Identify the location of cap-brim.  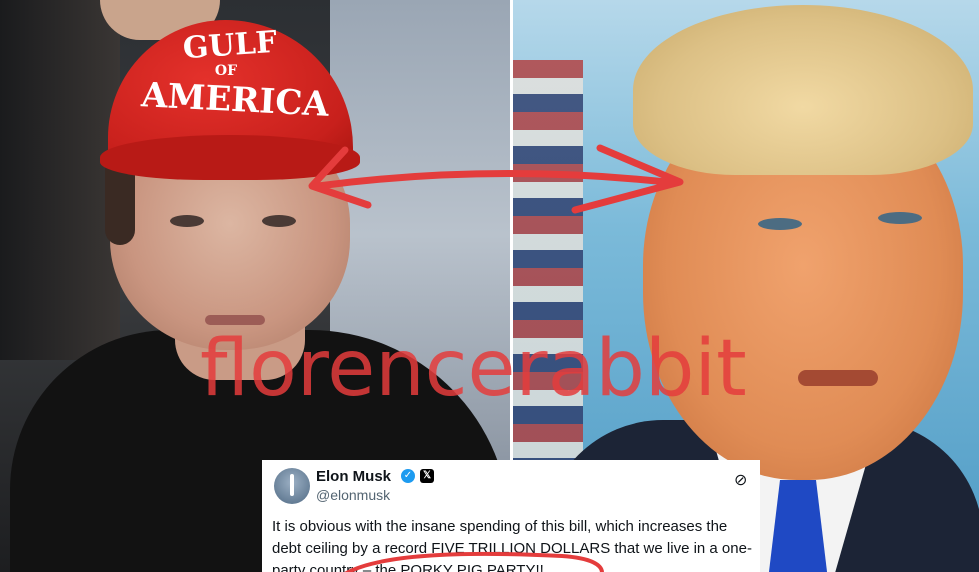
(230, 157).